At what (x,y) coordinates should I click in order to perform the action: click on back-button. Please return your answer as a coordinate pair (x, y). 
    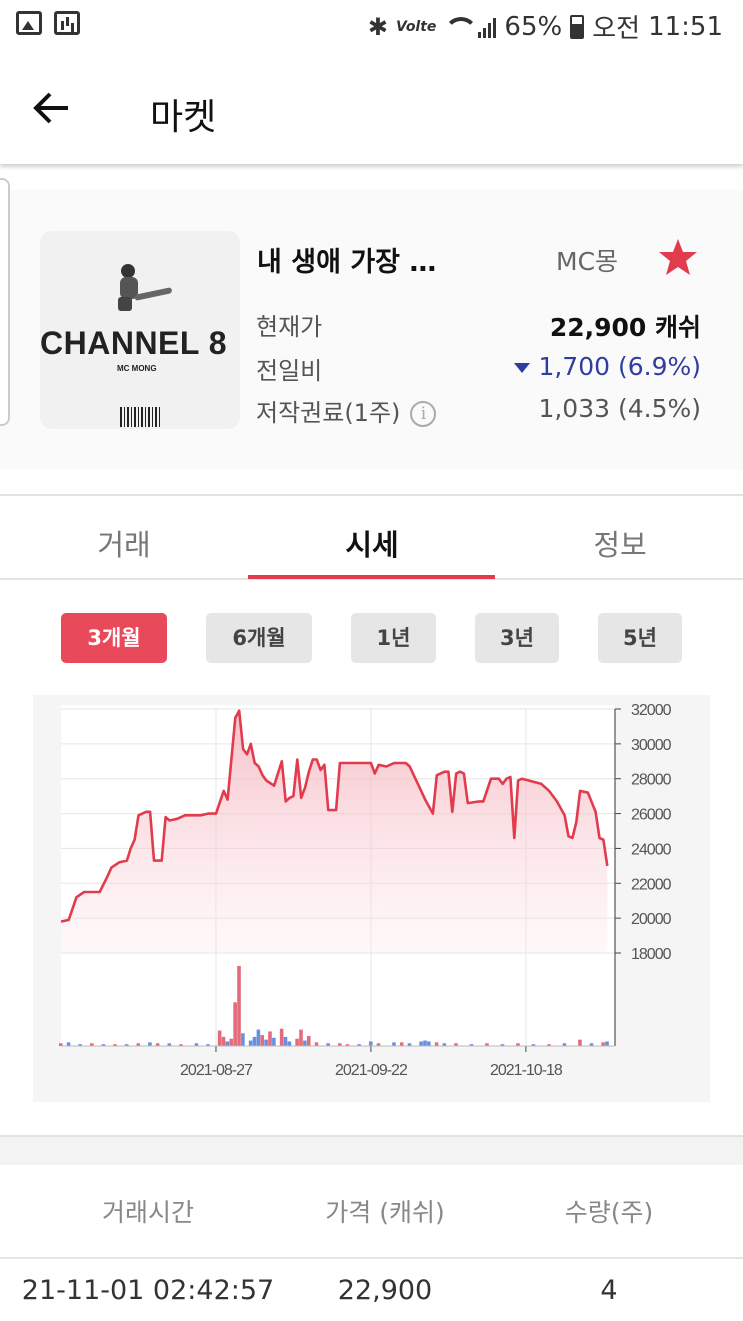
    Looking at the image, I should click on (52, 108).